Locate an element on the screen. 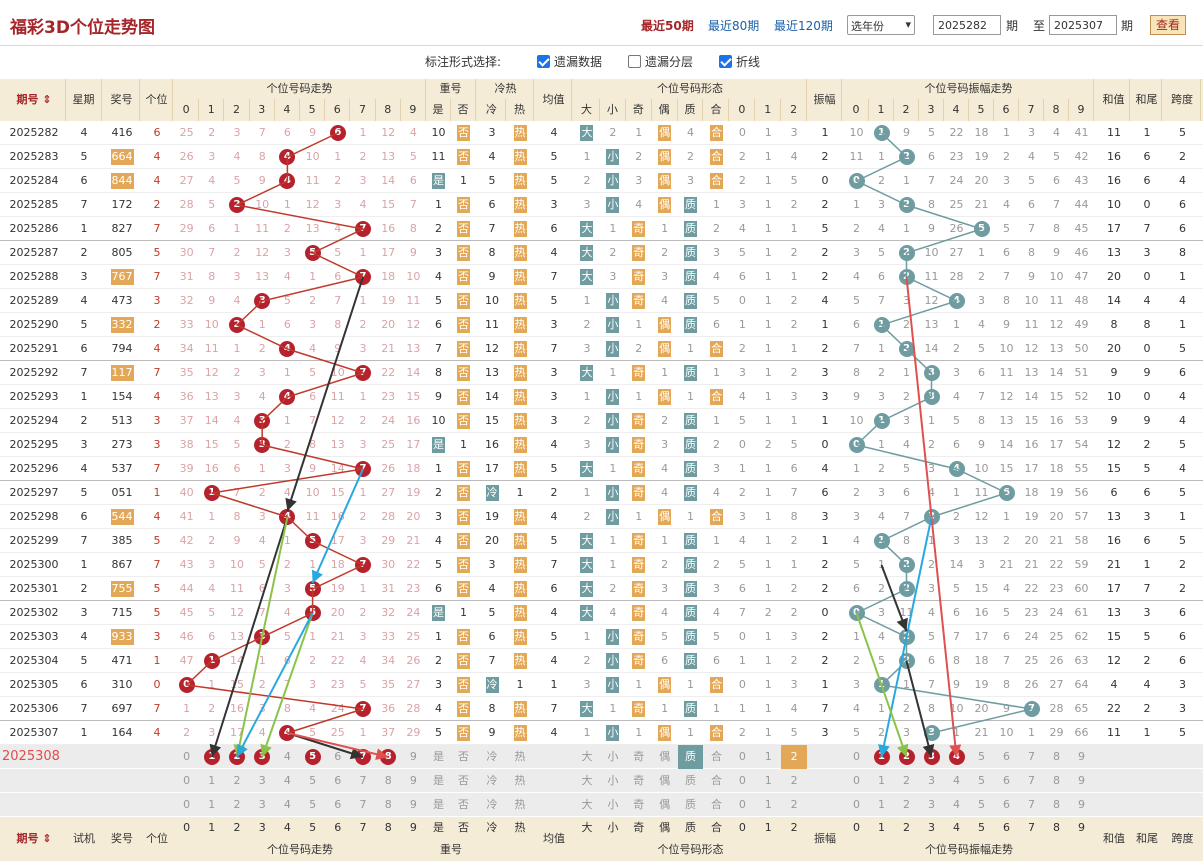 The image size is (1203, 861). trend-ball: 5 is located at coordinates (312, 541).